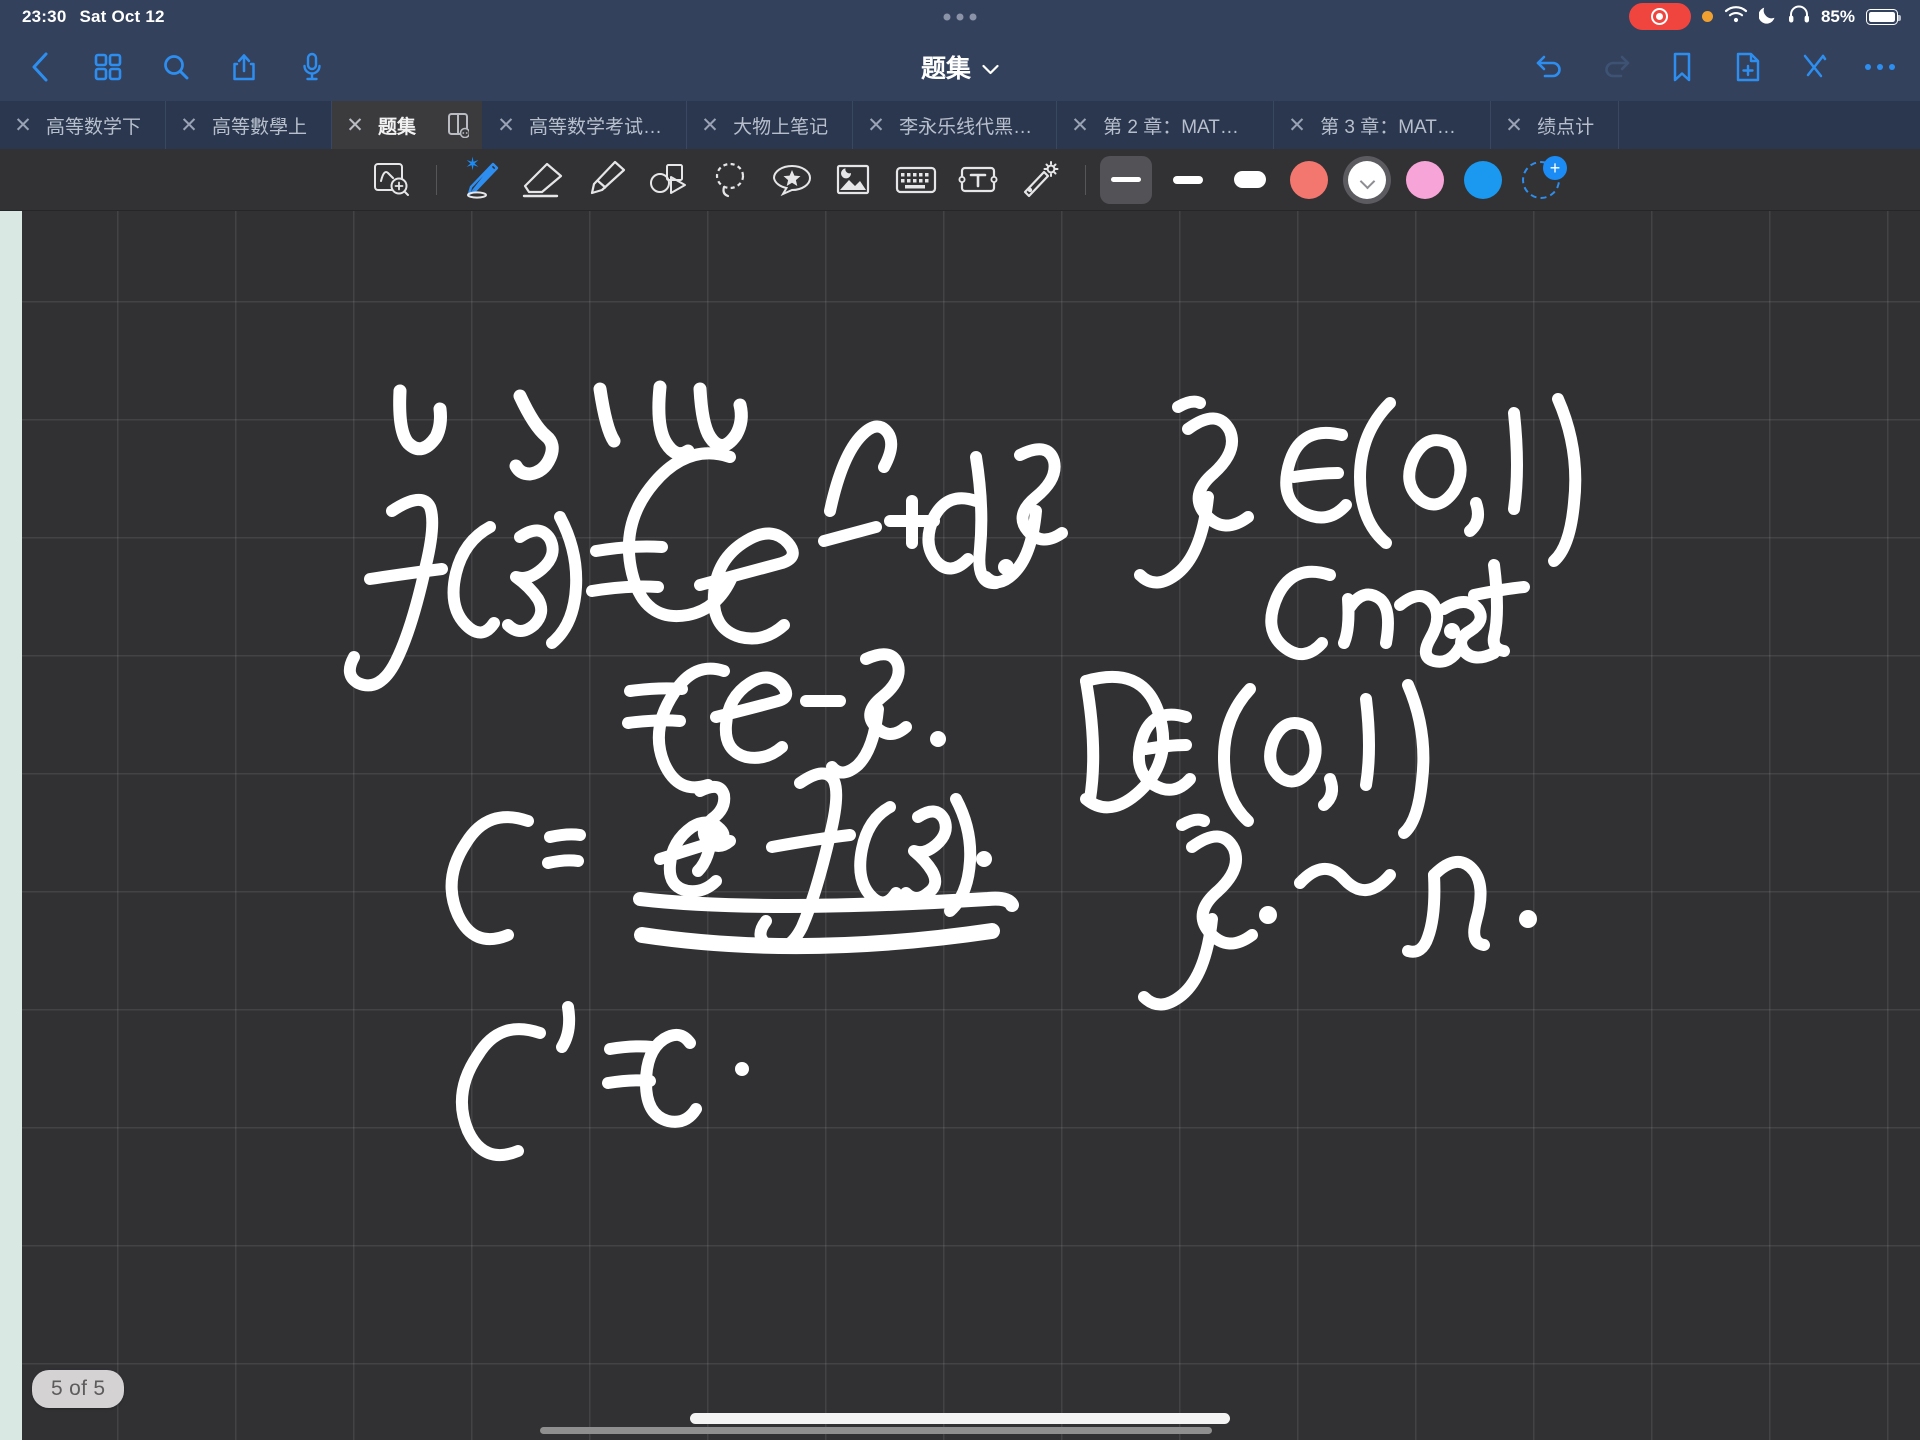 This screenshot has width=1920, height=1440. I want to click on tab-book-icon, so click(458, 125).